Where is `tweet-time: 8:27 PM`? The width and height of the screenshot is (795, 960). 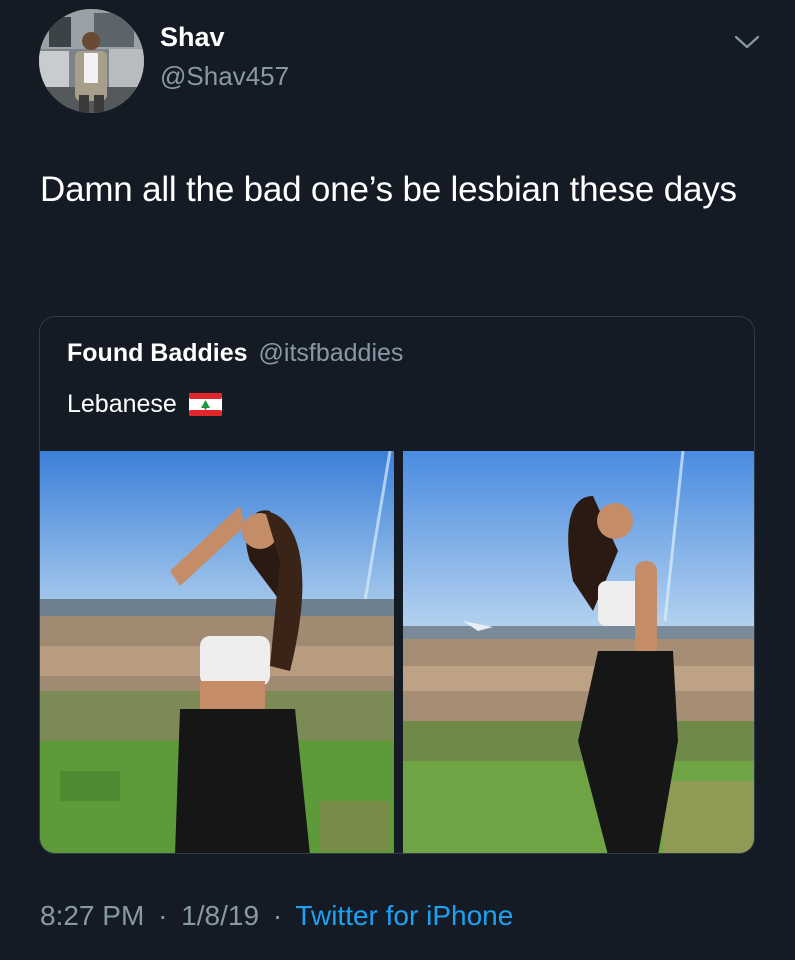
tweet-time: 8:27 PM is located at coordinates (92, 915).